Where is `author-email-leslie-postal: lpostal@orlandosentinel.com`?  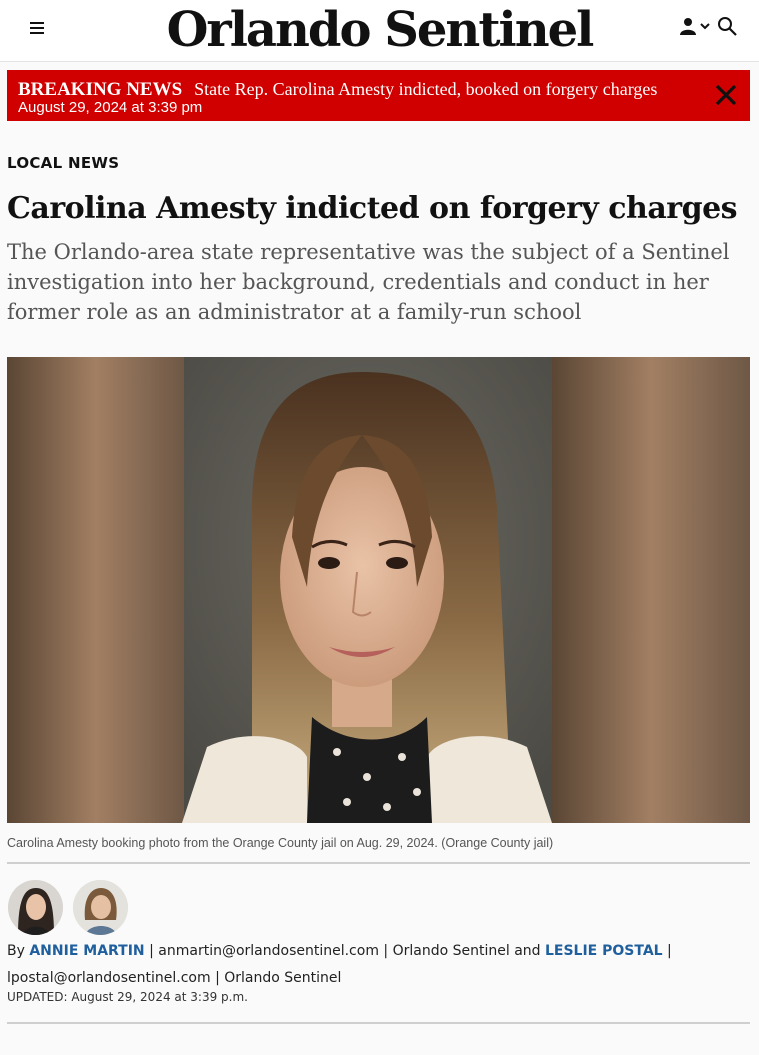
author-email-leslie-postal: lpostal@orlandosentinel.com is located at coordinates (109, 978).